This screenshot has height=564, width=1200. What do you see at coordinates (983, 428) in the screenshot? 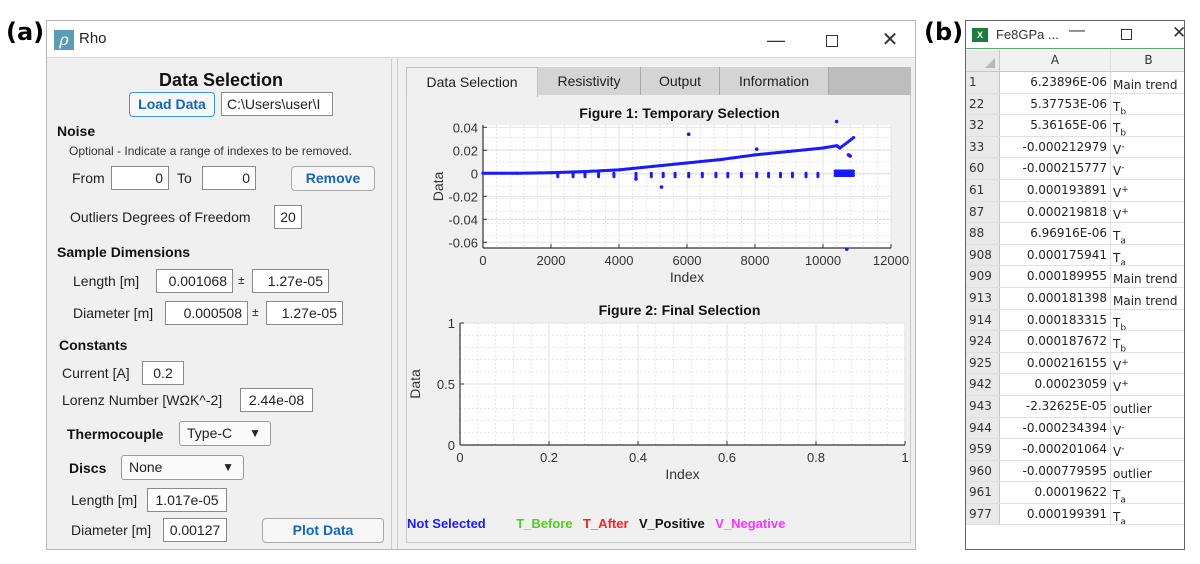
I see `row-number: 944` at bounding box center [983, 428].